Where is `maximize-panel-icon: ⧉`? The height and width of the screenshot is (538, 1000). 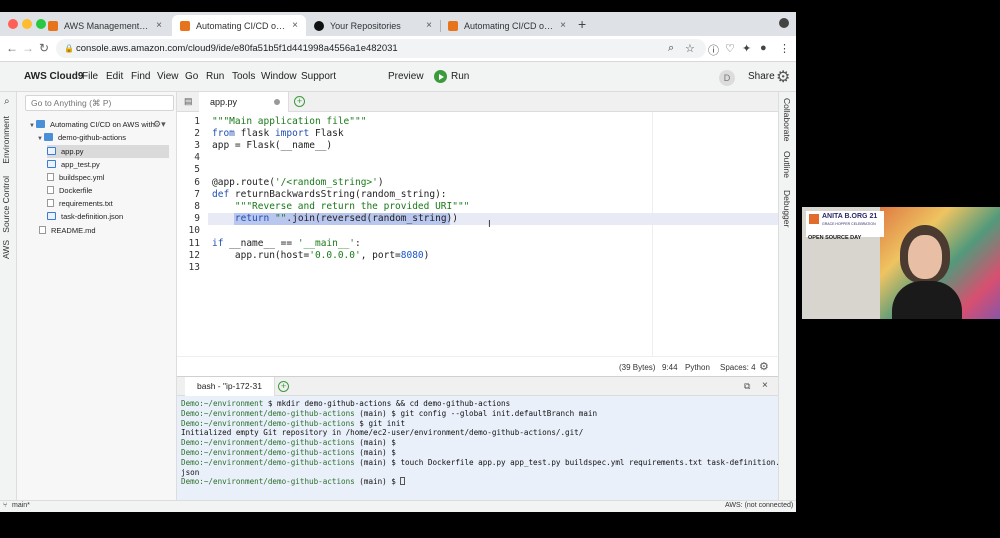
maximize-panel-icon: ⧉ is located at coordinates (747, 386).